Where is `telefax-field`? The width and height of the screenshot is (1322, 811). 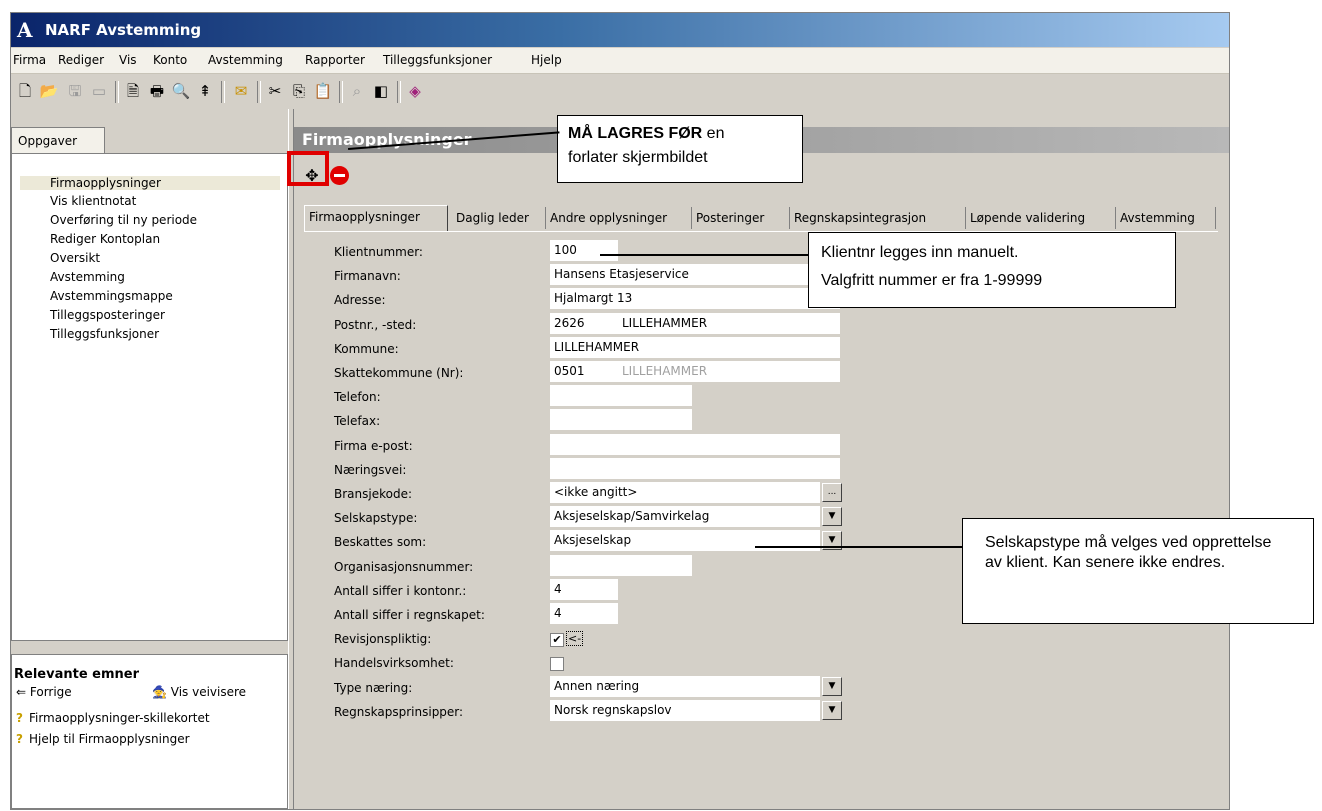
telefax-field is located at coordinates (621, 419).